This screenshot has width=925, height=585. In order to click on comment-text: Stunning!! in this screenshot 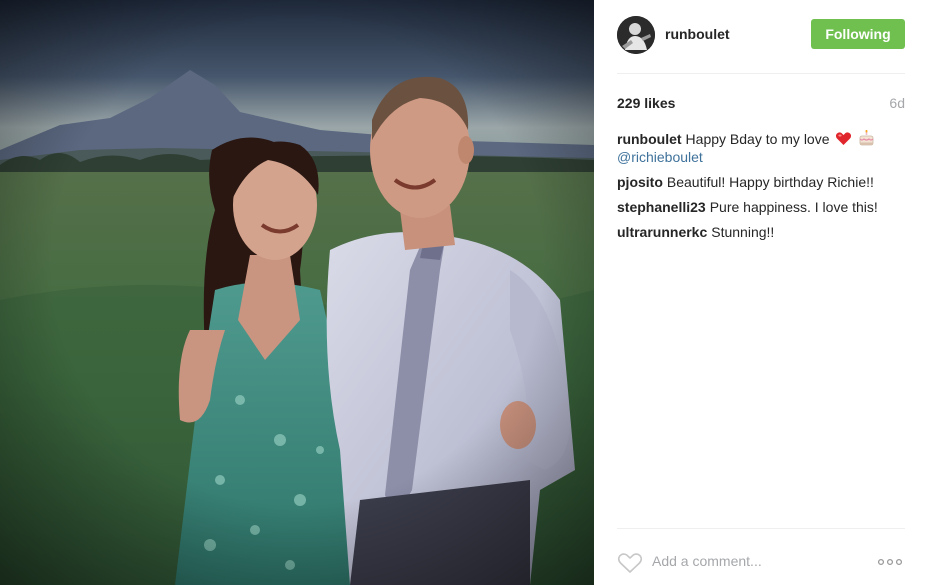, I will do `click(743, 232)`.